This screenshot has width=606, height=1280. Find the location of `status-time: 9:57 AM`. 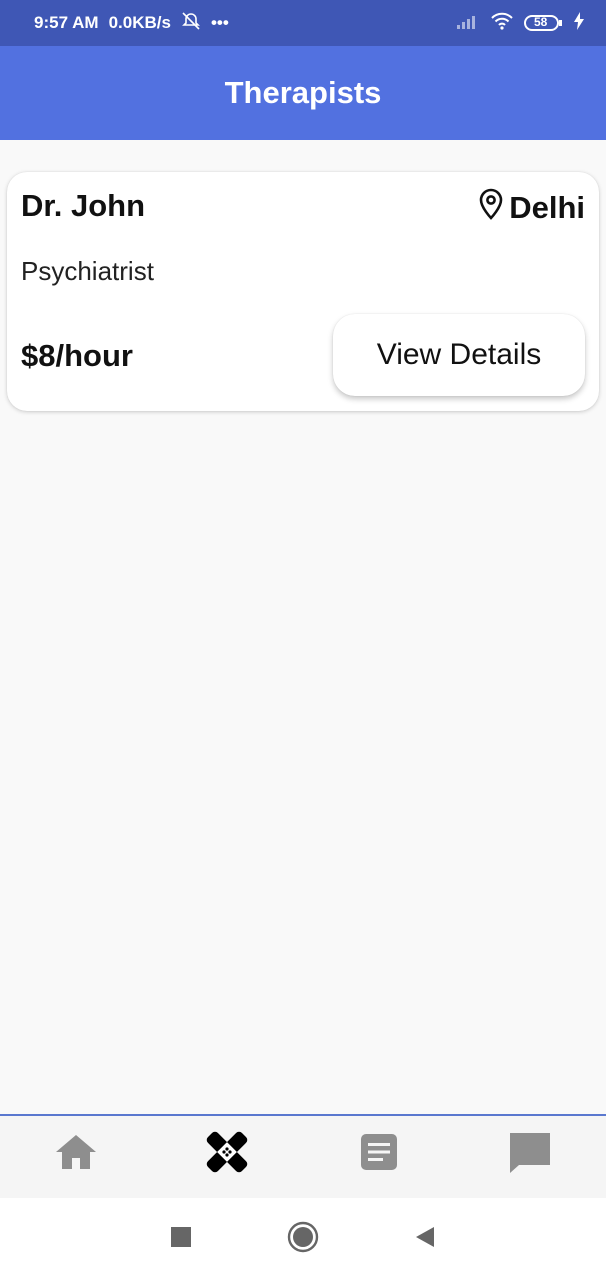

status-time: 9:57 AM is located at coordinates (66, 22).